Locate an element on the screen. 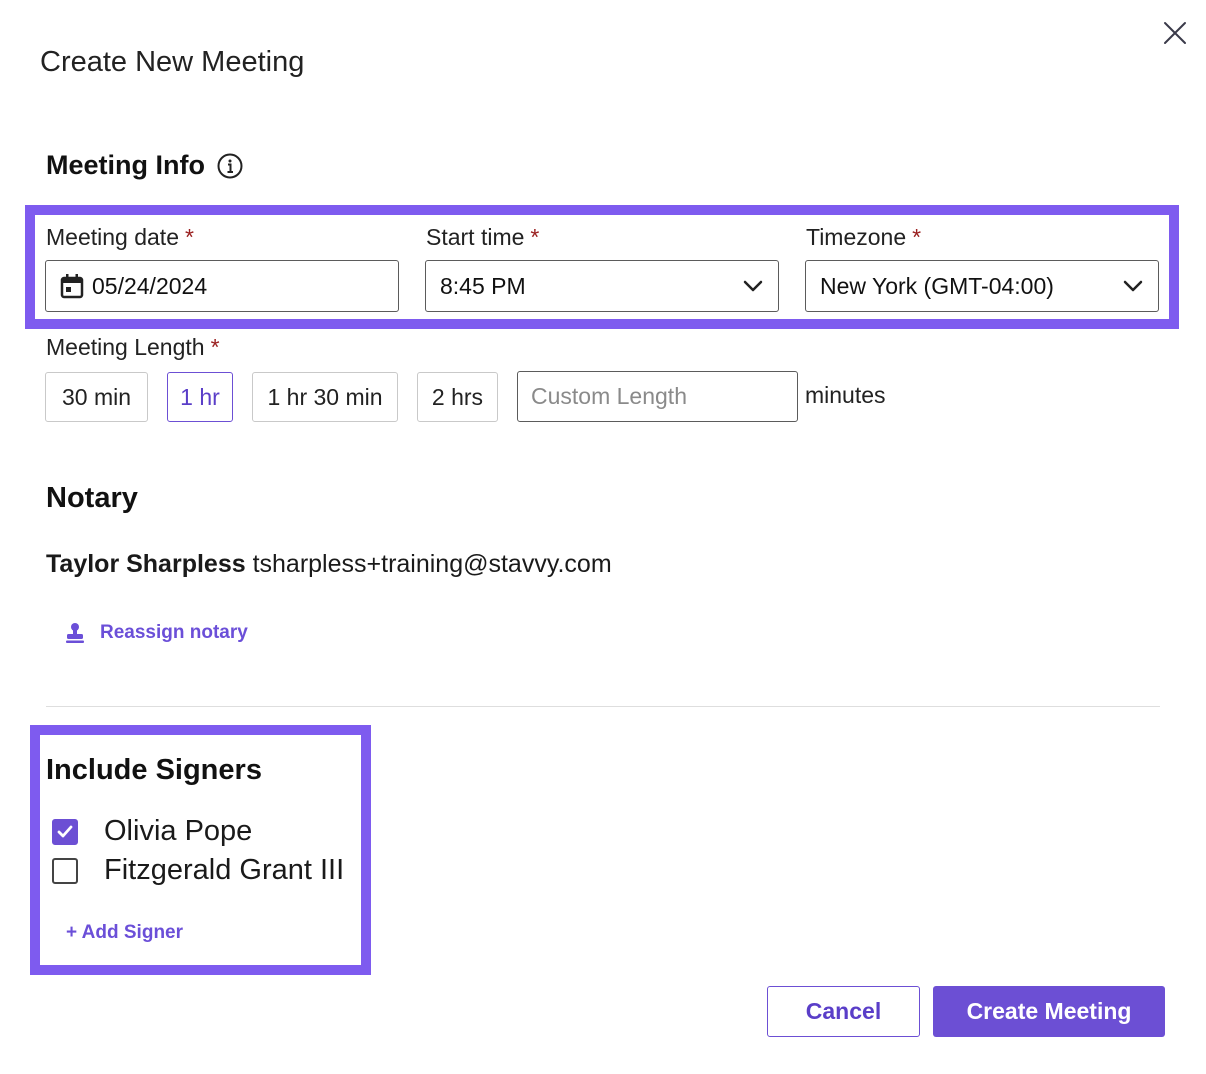  info-icon is located at coordinates (230, 166).